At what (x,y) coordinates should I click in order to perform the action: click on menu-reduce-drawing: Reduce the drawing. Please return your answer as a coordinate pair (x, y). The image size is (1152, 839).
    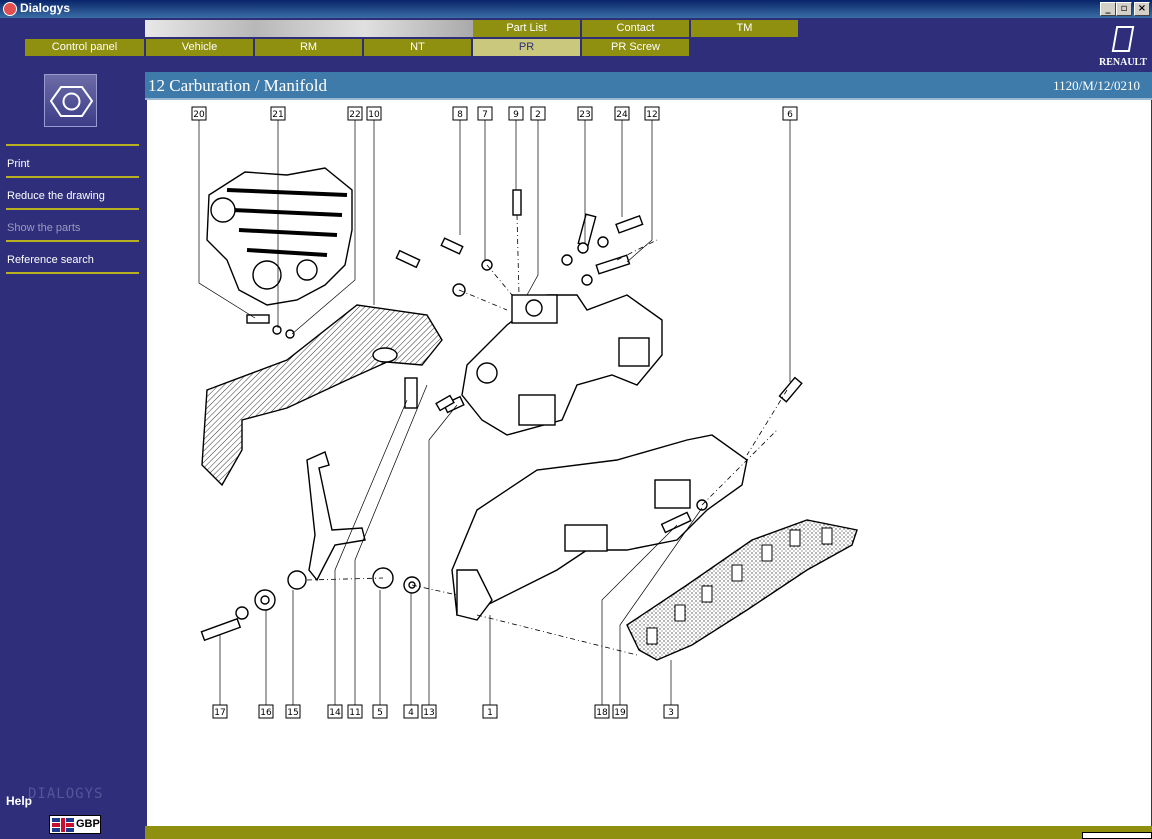
    Looking at the image, I should click on (56, 196).